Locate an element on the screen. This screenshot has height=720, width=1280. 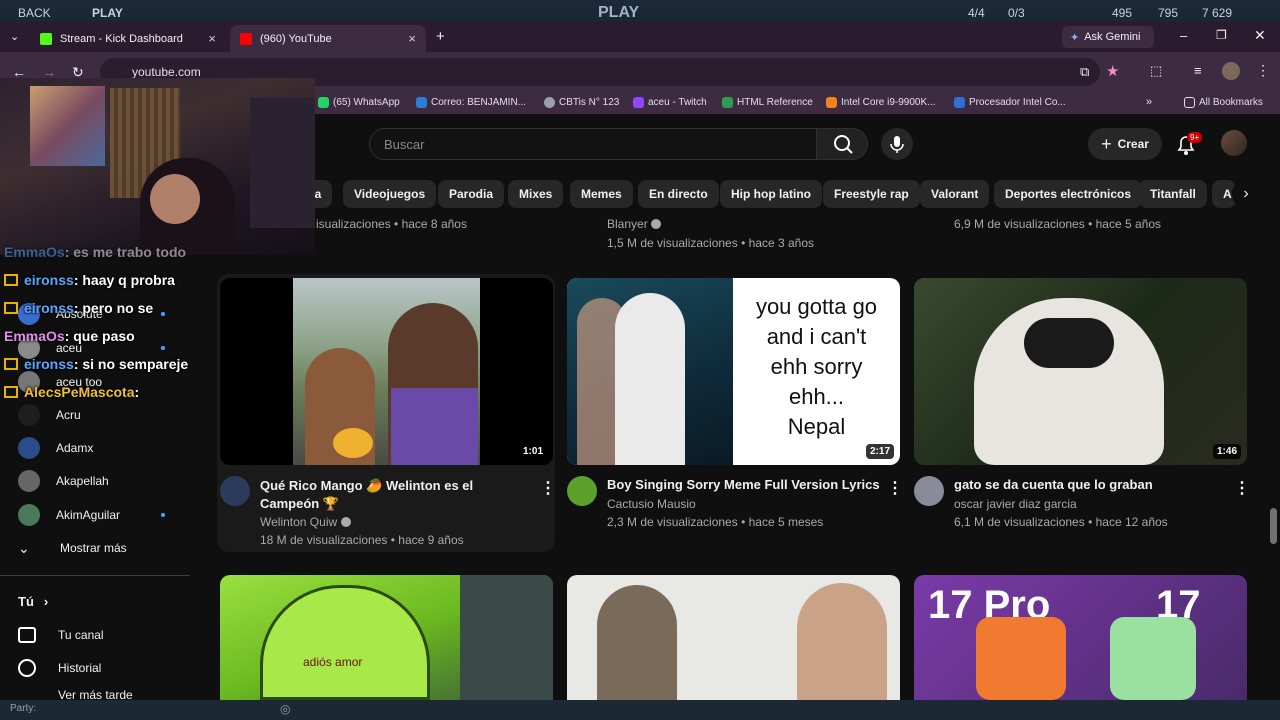
ask-gemini-button: ✦ Ask Gemini is located at coordinates (1108, 37).